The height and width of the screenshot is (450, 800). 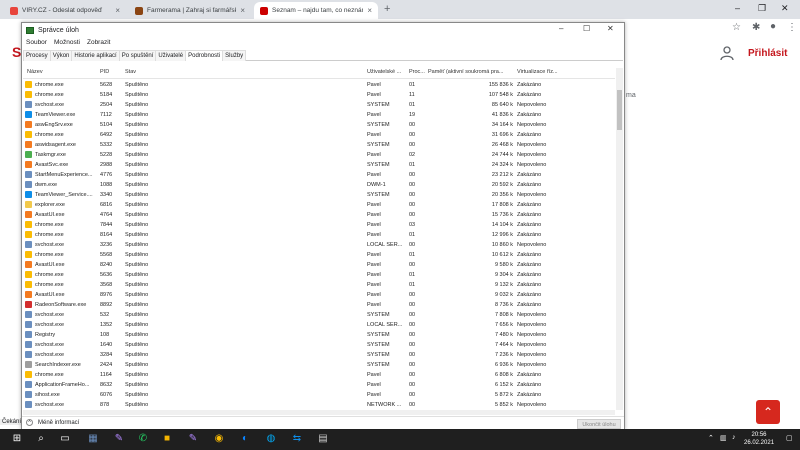 I want to click on table-cell: Zakázáno, so click(x=529, y=305).